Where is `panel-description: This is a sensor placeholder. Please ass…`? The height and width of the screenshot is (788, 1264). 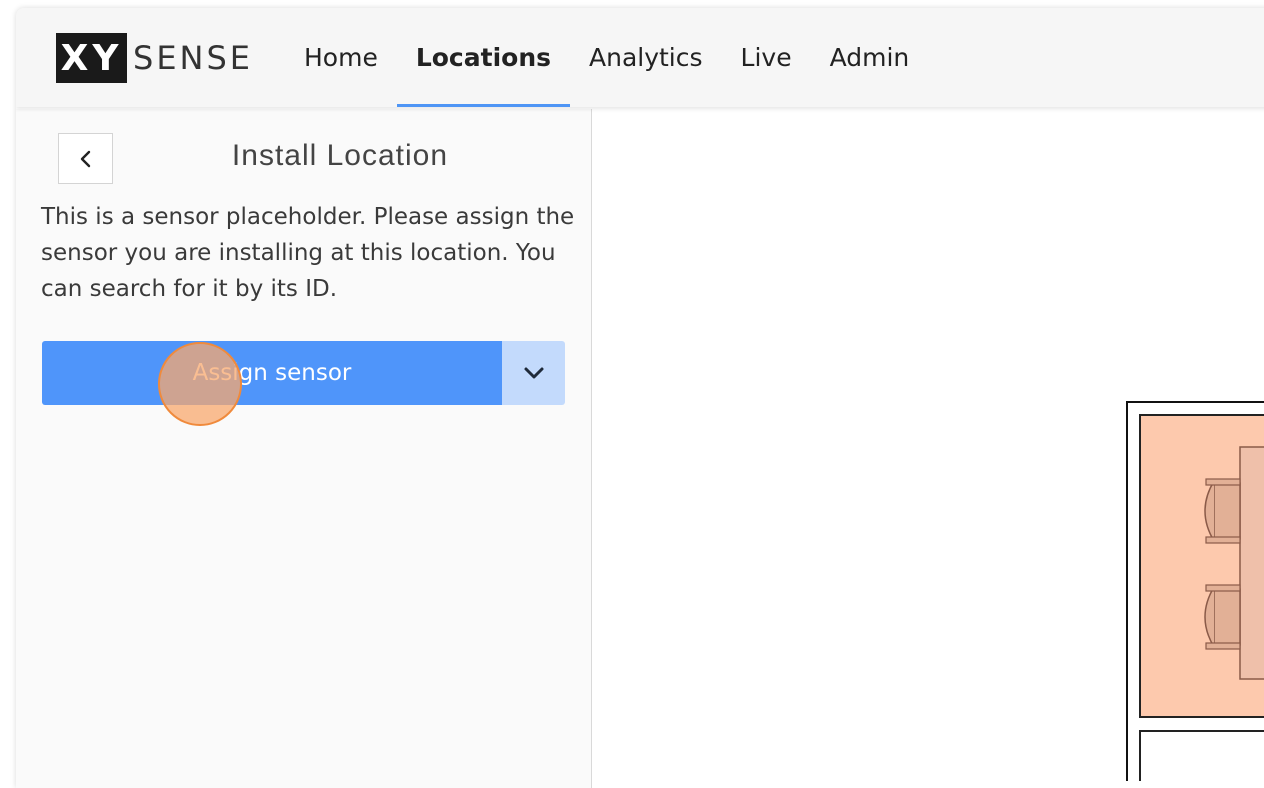 panel-description: This is a sensor placeholder. Please ass… is located at coordinates (308, 253).